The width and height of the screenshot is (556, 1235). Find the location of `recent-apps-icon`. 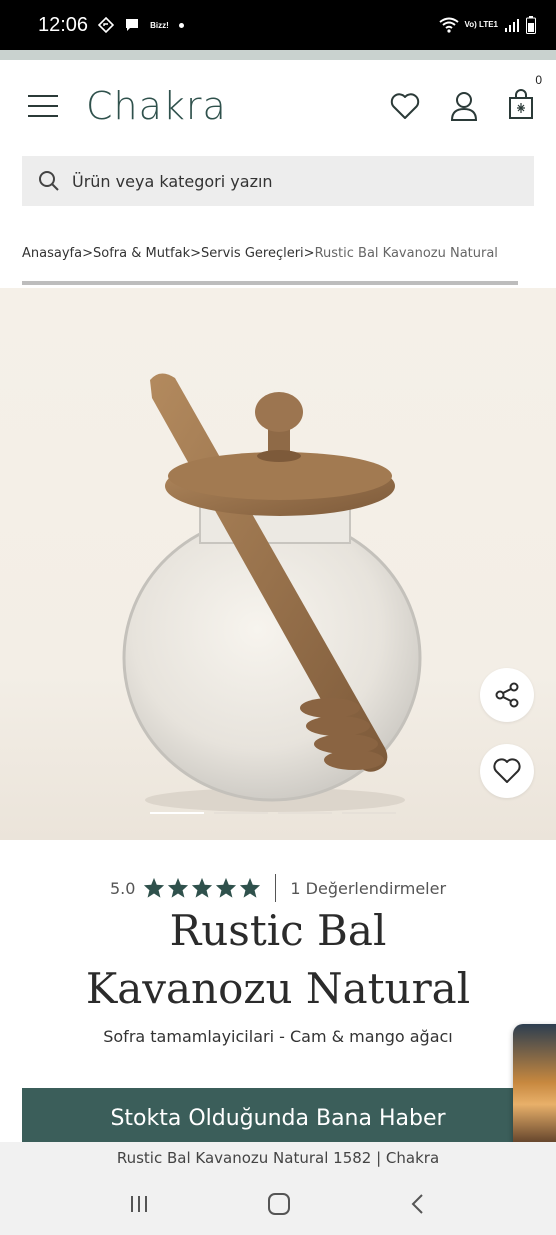

recent-apps-icon is located at coordinates (139, 1204).